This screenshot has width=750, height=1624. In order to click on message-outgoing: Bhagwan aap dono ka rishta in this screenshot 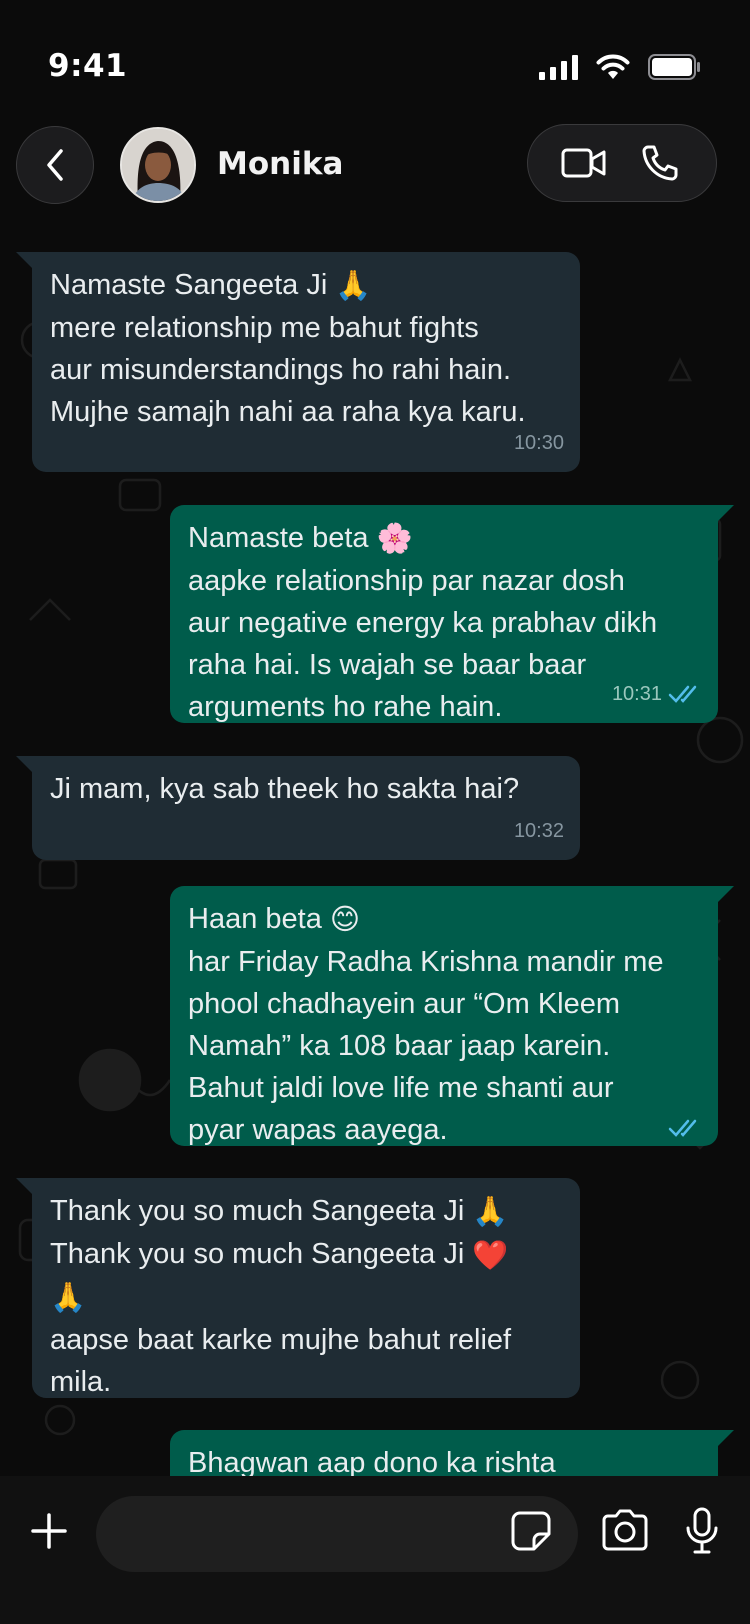, I will do `click(452, 1453)`.